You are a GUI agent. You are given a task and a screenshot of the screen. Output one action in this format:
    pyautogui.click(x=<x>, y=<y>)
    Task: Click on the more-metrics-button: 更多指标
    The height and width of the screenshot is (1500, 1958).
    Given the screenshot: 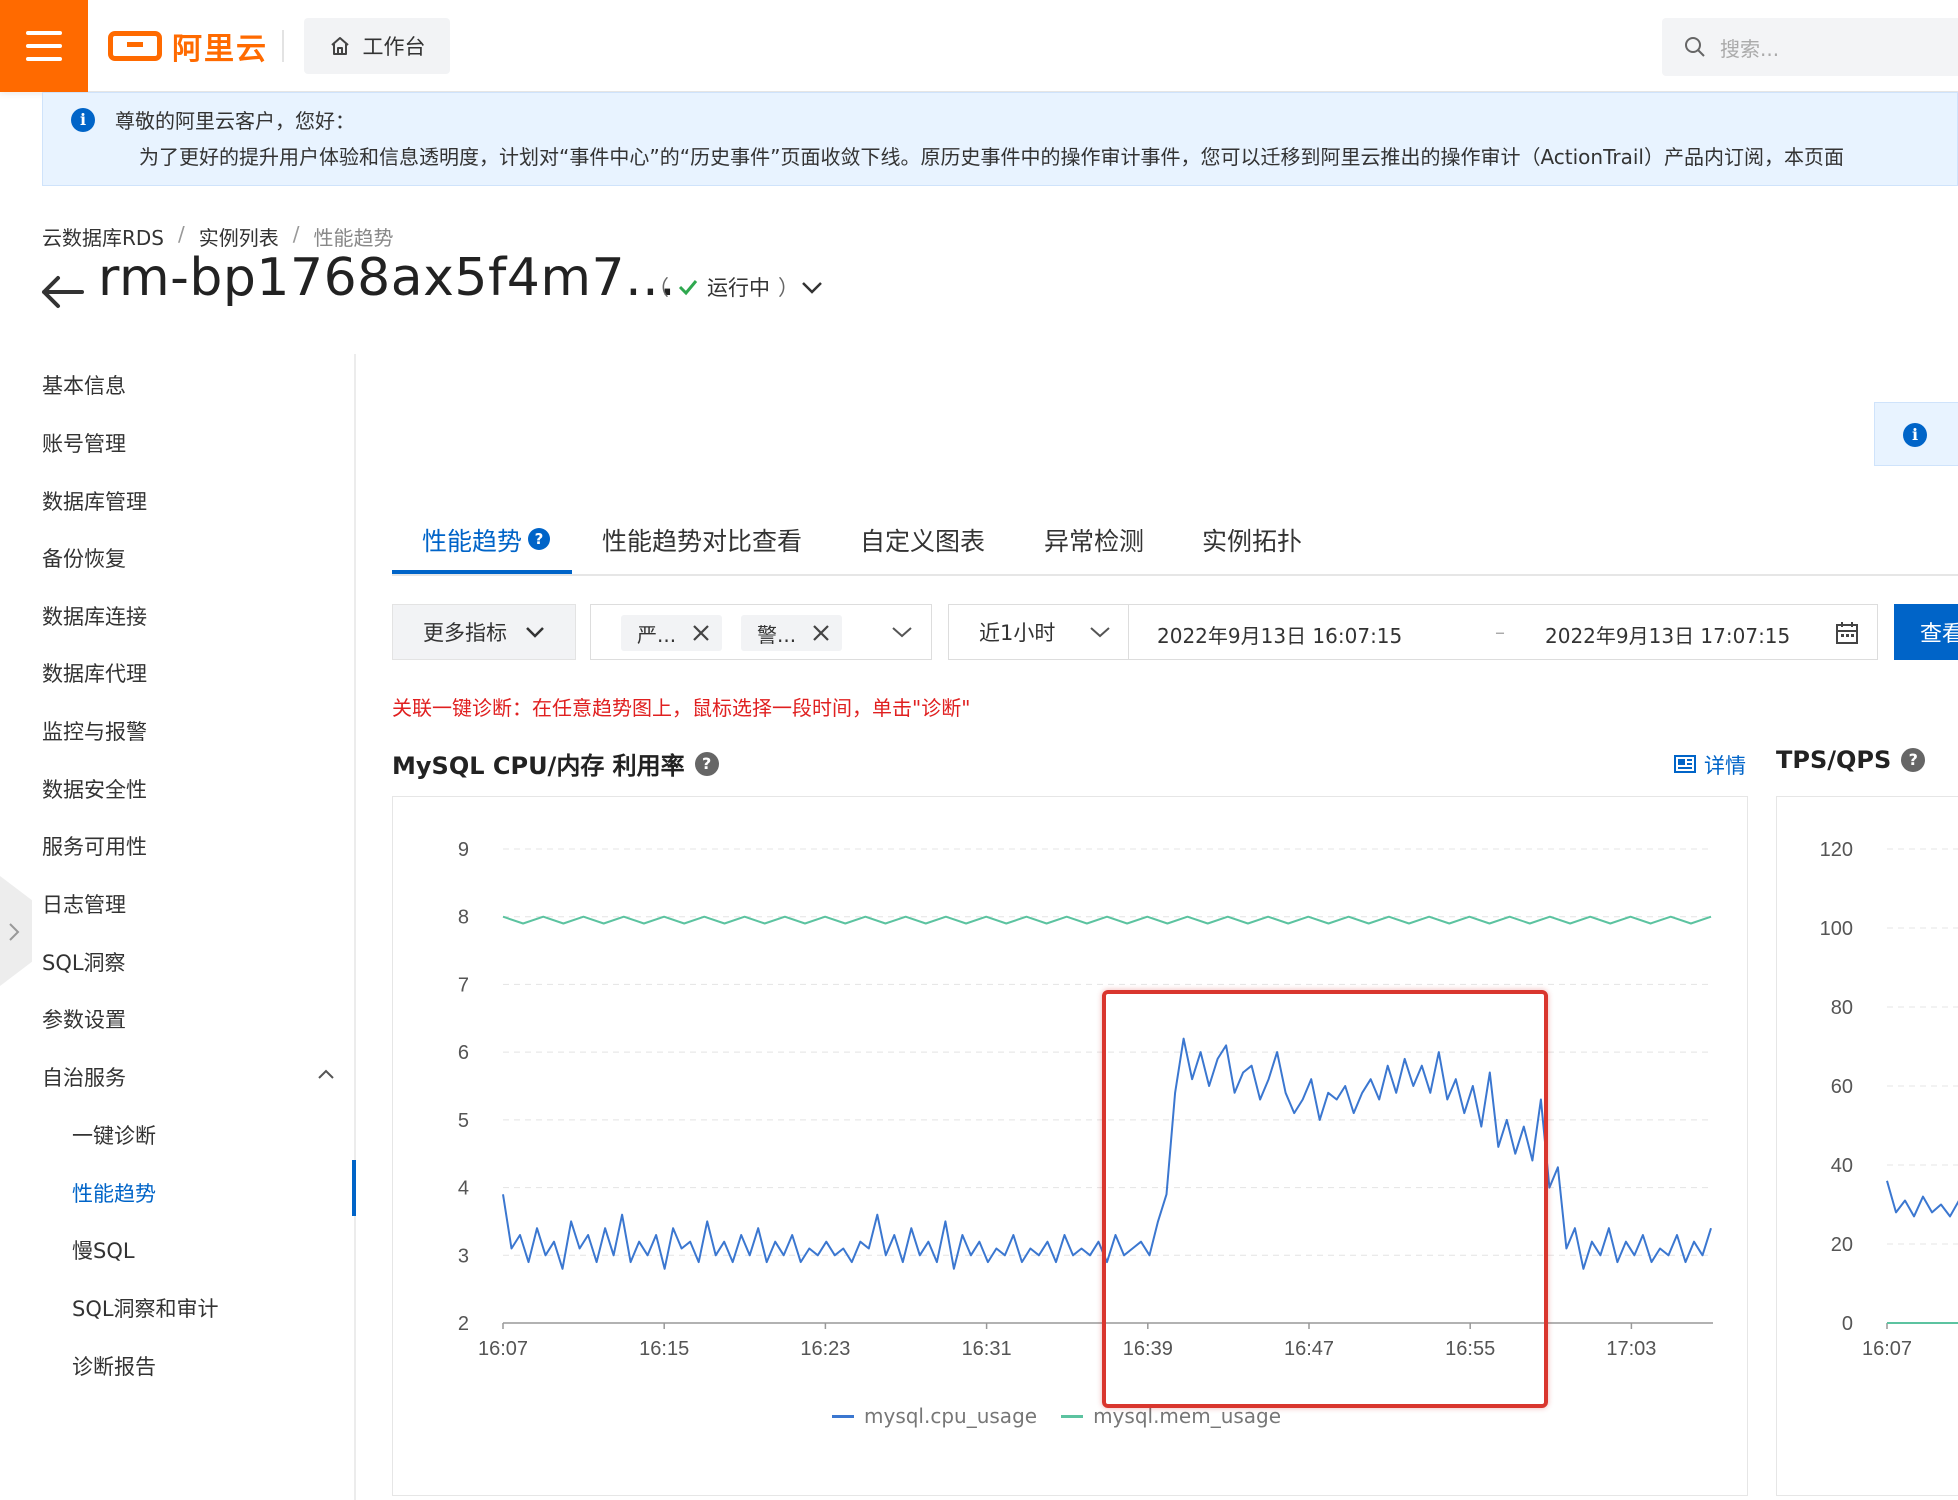 What is the action you would take?
    pyautogui.click(x=484, y=632)
    